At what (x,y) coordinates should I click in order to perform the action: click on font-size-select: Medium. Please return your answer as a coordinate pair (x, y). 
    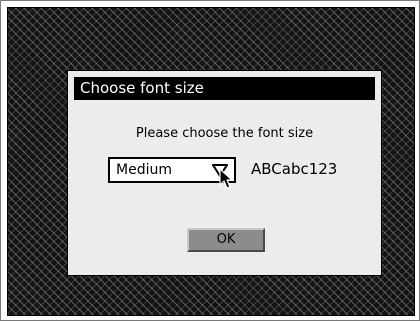
    Looking at the image, I should click on (172, 170).